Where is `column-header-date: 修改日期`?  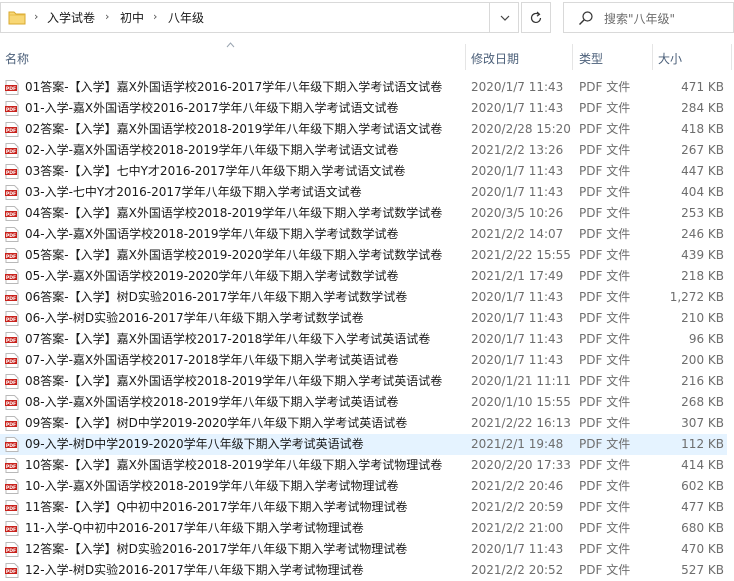 column-header-date: 修改日期 is located at coordinates (495, 58).